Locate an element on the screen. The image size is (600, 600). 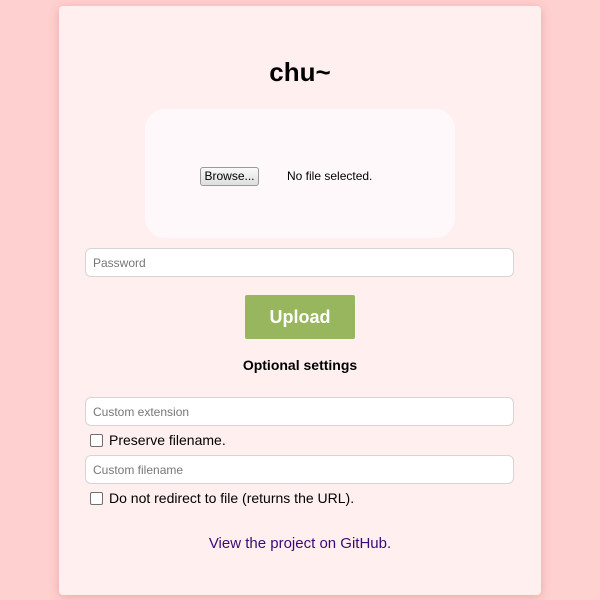
app-title: chu~ is located at coordinates (300, 72).